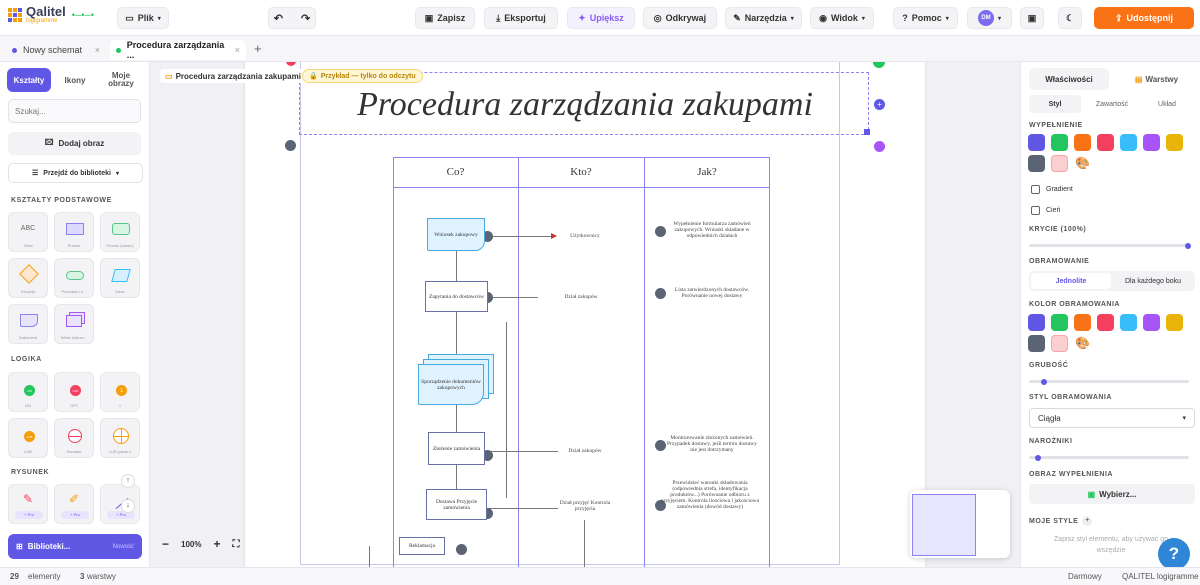  Describe the element at coordinates (191, 544) in the screenshot. I see `zoom-level: 100%` at that location.